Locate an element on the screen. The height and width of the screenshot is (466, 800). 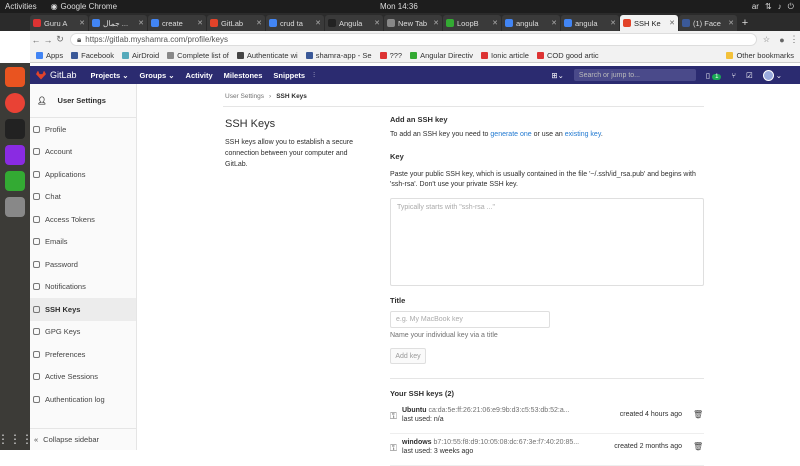
bookmark-8: Ionic article is located at coordinates (505, 55).